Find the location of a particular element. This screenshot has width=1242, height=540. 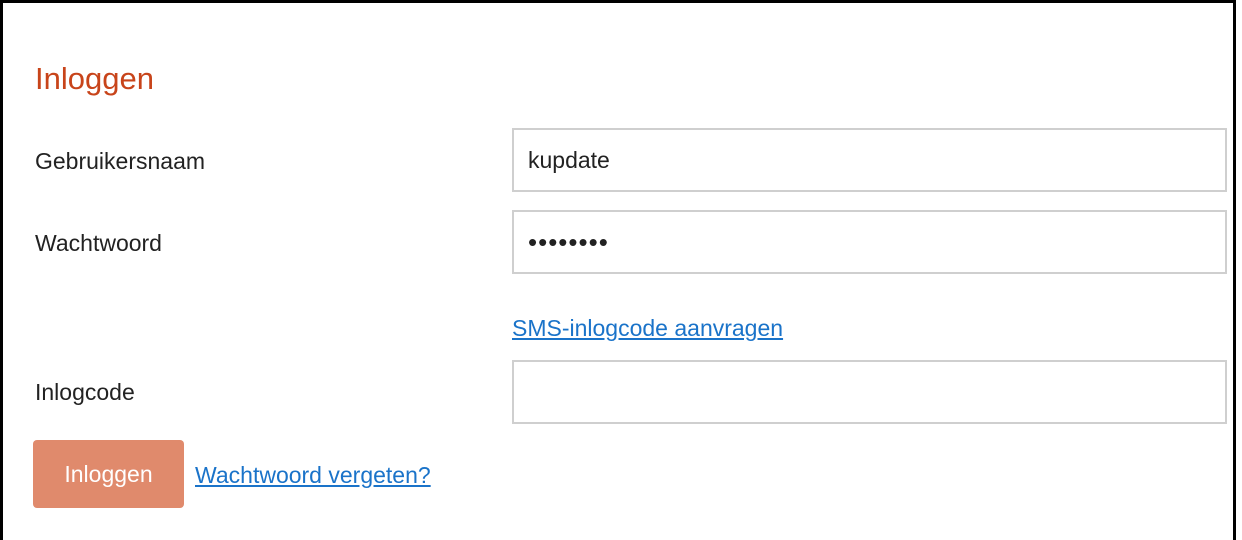

sms-code-request-link: SMS-inlogcode aanvragen is located at coordinates (647, 328).